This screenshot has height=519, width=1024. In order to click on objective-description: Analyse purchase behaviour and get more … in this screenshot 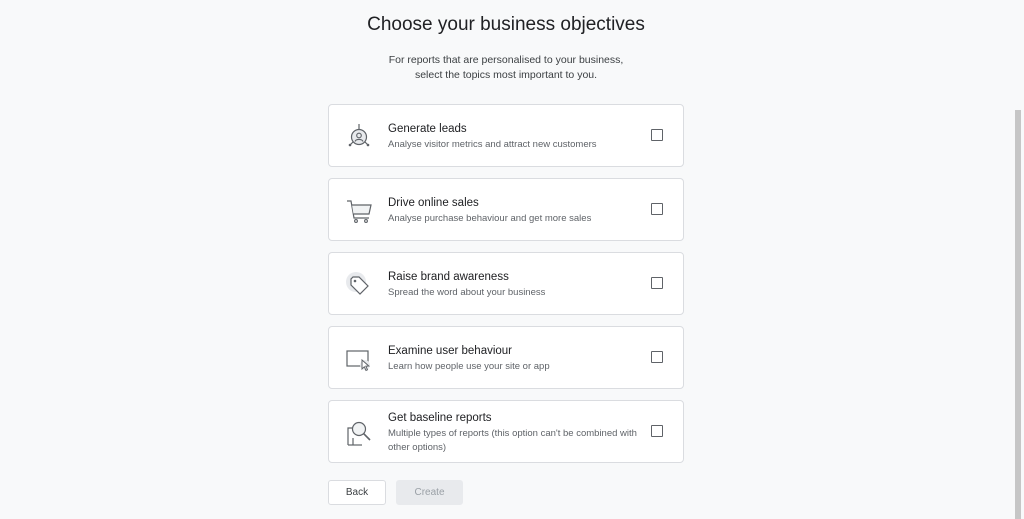, I will do `click(490, 218)`.